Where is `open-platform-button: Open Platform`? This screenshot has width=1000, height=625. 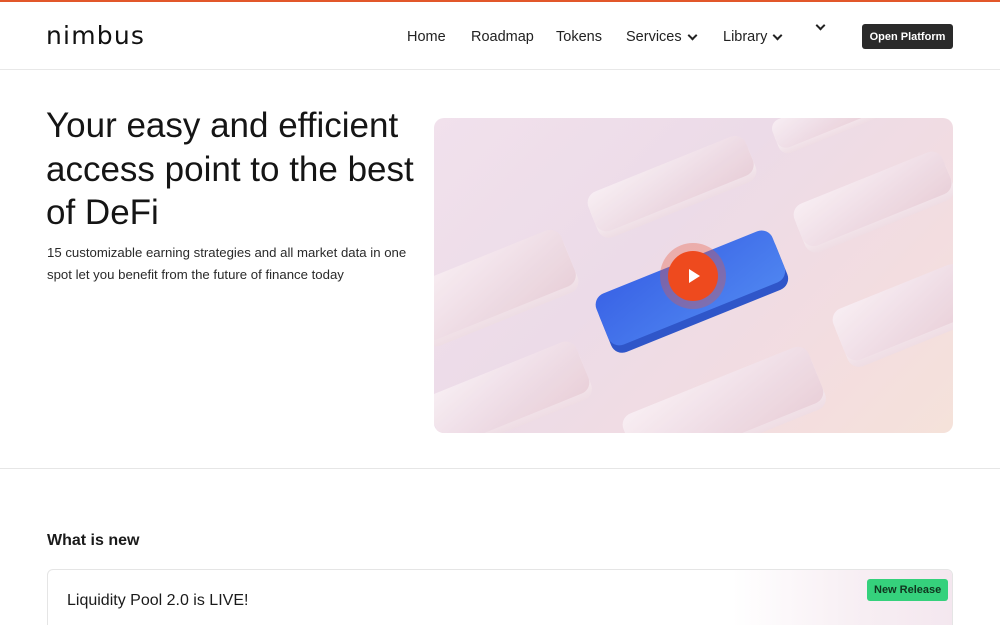
open-platform-button: Open Platform is located at coordinates (907, 36).